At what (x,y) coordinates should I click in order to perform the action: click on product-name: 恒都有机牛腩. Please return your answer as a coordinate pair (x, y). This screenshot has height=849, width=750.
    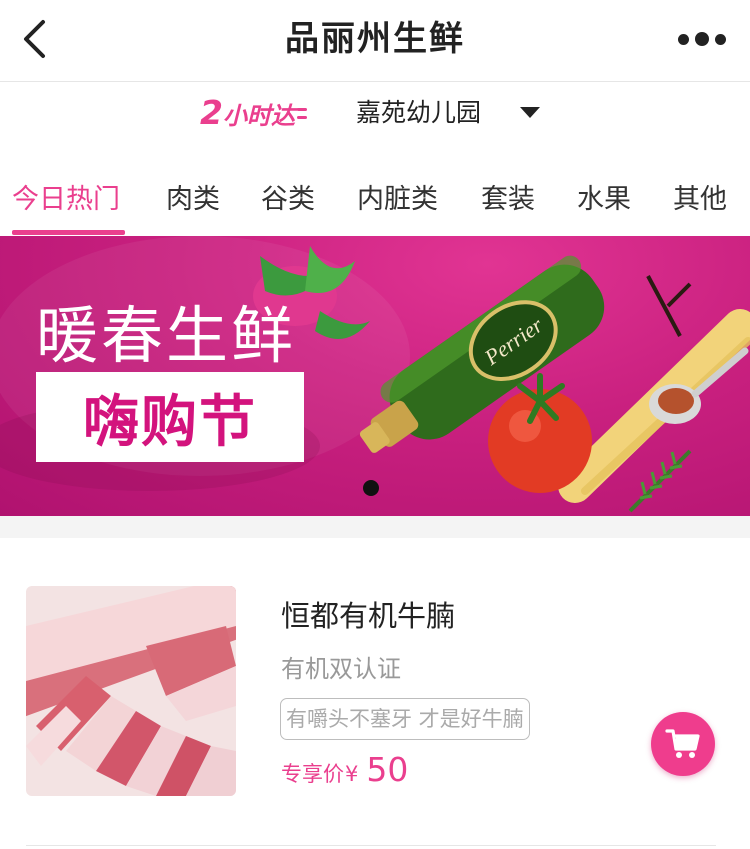
    Looking at the image, I should click on (368, 616).